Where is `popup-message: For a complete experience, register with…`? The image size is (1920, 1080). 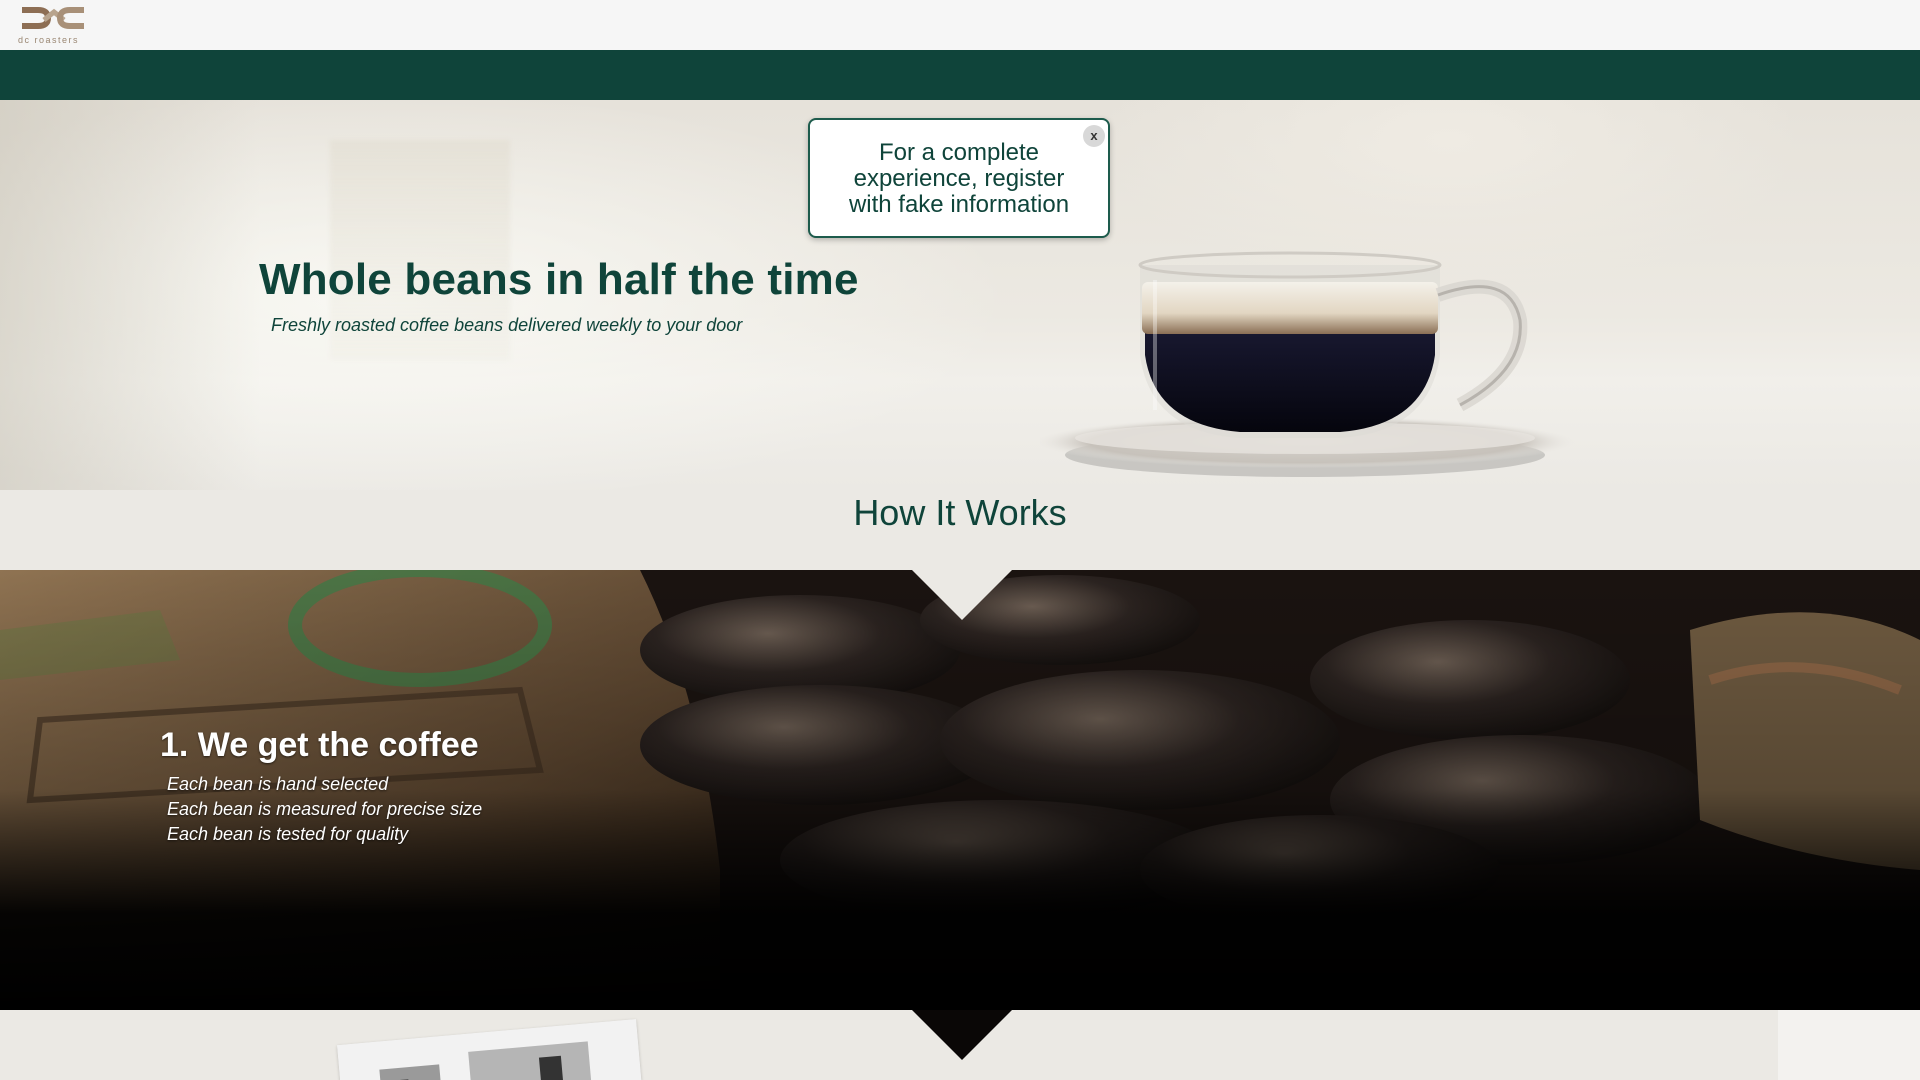
popup-message: For a complete experience, register with… is located at coordinates (959, 178).